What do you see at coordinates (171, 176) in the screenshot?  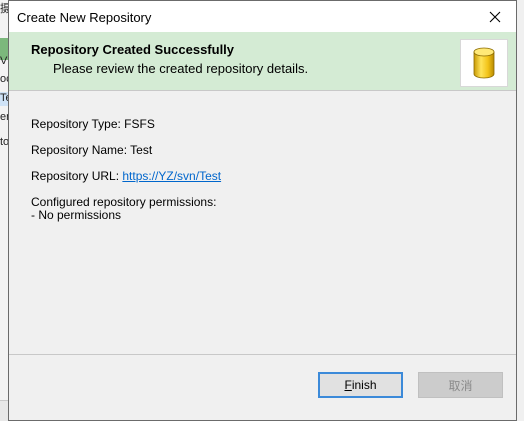 I see `repository-url-link: https://YZ/svn/Test` at bounding box center [171, 176].